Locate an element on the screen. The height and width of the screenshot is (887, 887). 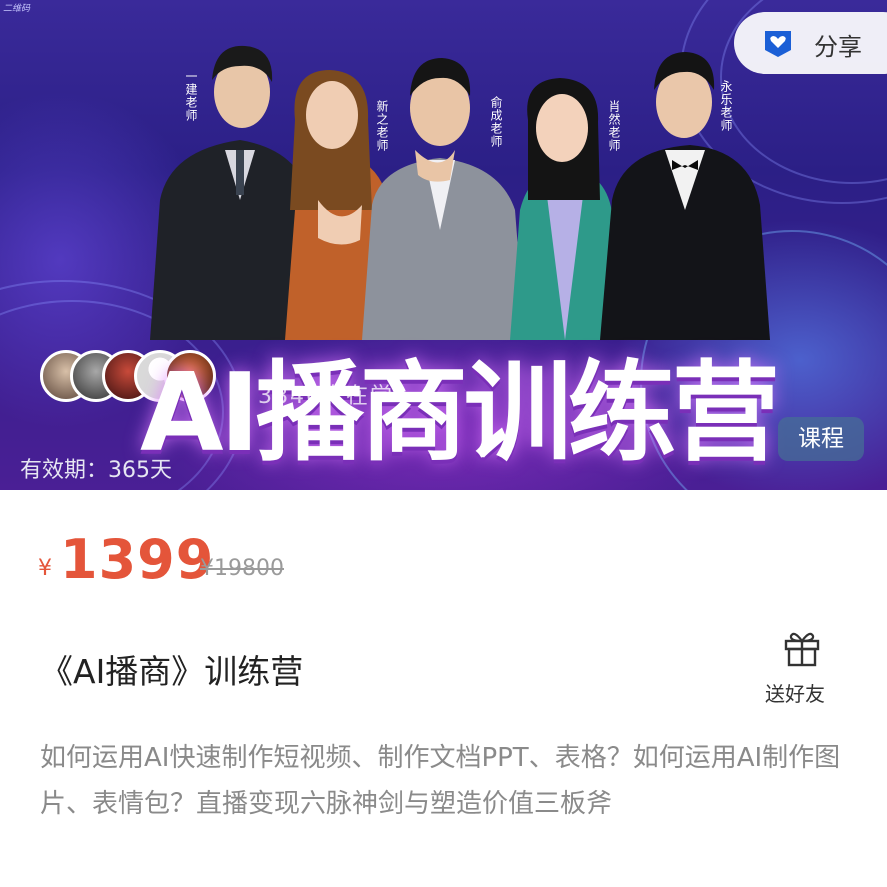
presenter-figure is located at coordinates (685, 196).